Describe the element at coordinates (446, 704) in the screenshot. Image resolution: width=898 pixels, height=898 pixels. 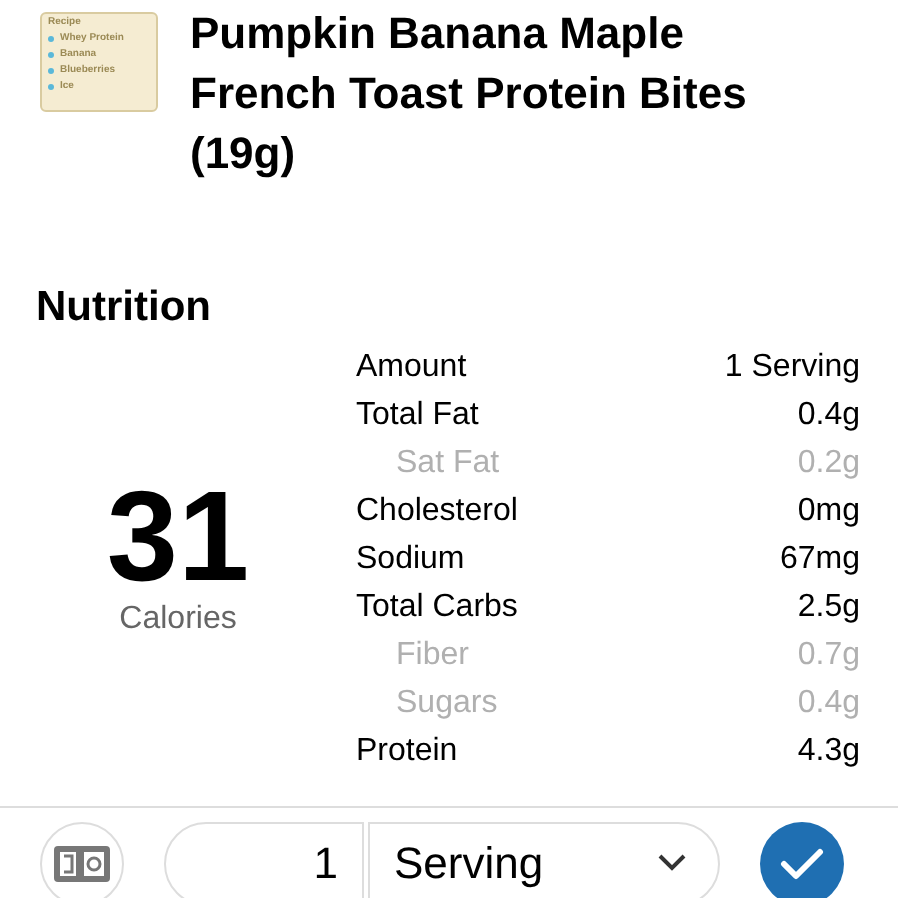
I see `nutrient-name: Sugars` at that location.